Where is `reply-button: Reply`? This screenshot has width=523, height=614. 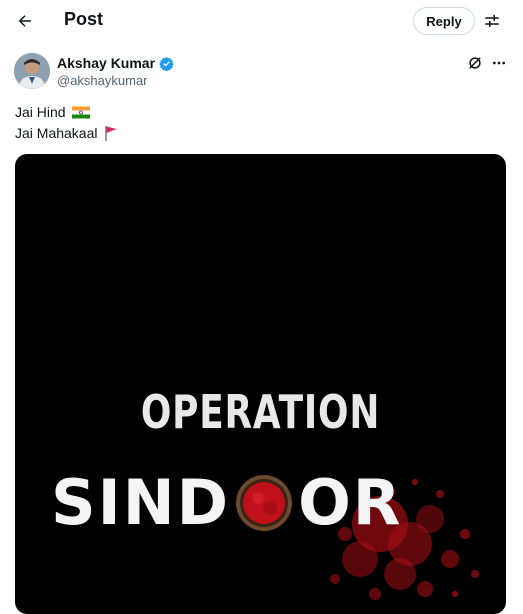
reply-button: Reply is located at coordinates (444, 21).